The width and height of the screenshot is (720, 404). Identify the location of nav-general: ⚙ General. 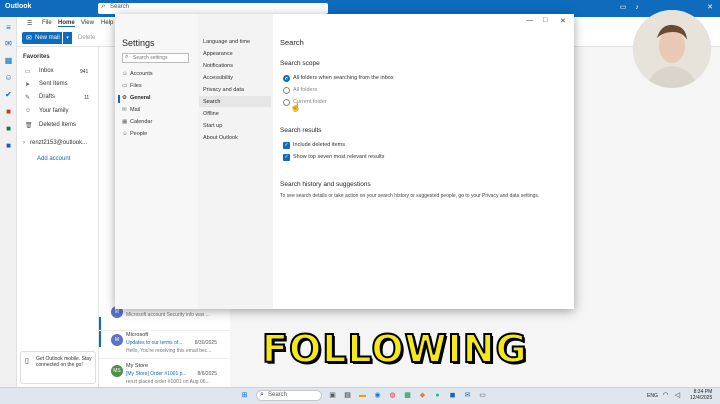
(136, 98).